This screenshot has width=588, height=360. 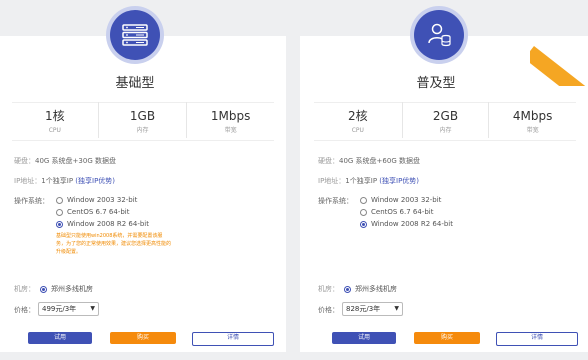 I want to click on spec-bandwidth: 4Mbps 带宽, so click(x=532, y=120).